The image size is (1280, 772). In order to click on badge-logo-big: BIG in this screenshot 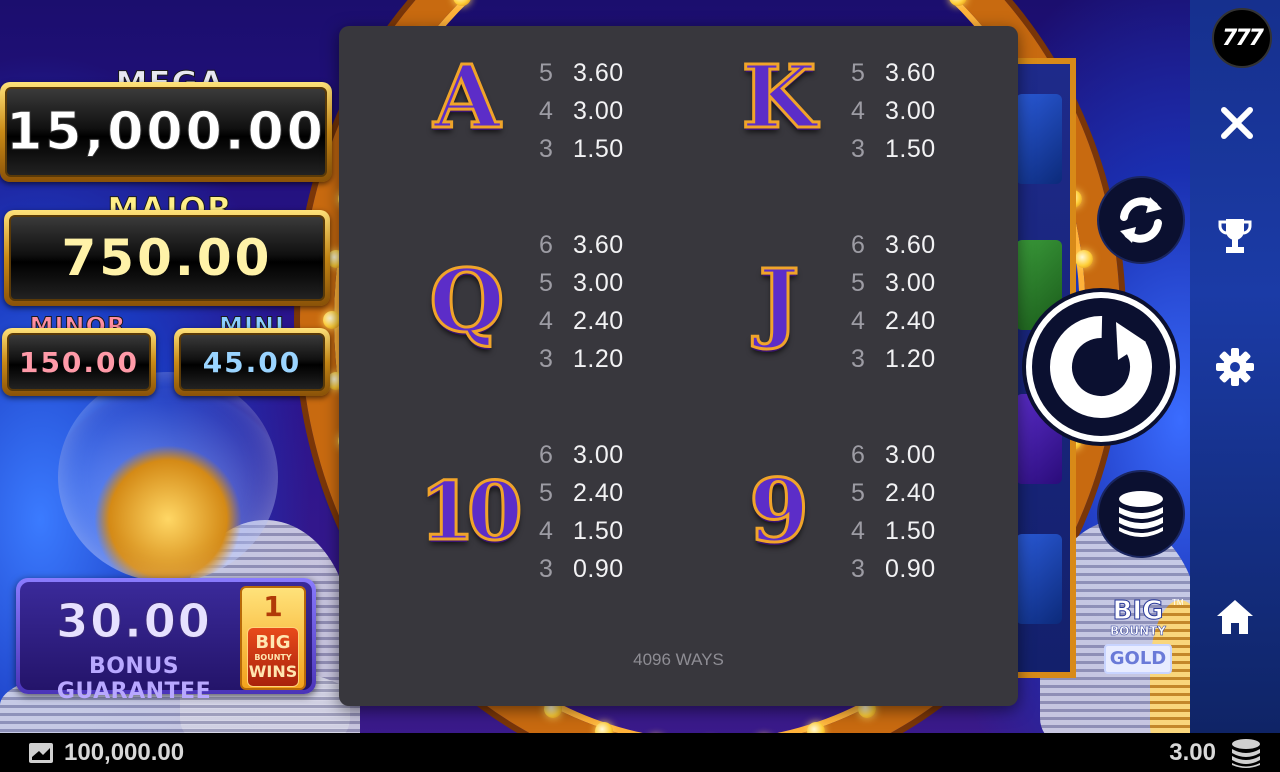, I will do `click(273, 642)`.